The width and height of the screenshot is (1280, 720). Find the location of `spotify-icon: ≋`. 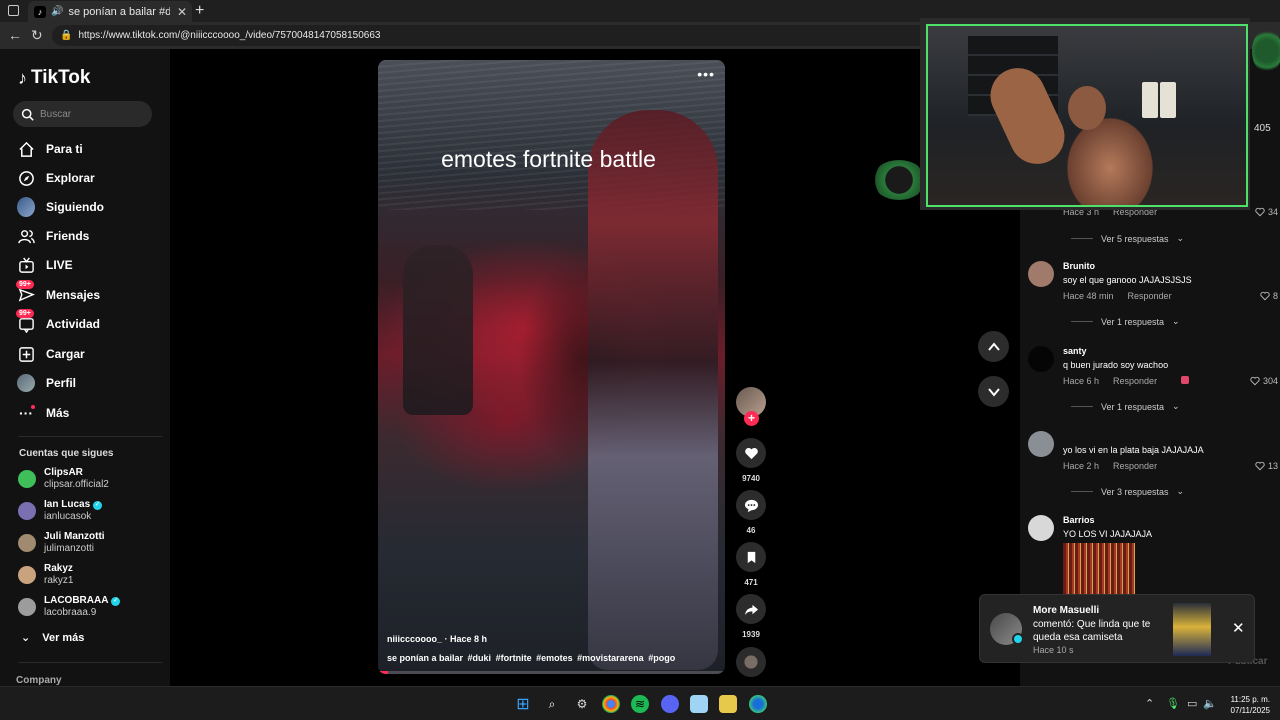

spotify-icon: ≋ is located at coordinates (640, 704).